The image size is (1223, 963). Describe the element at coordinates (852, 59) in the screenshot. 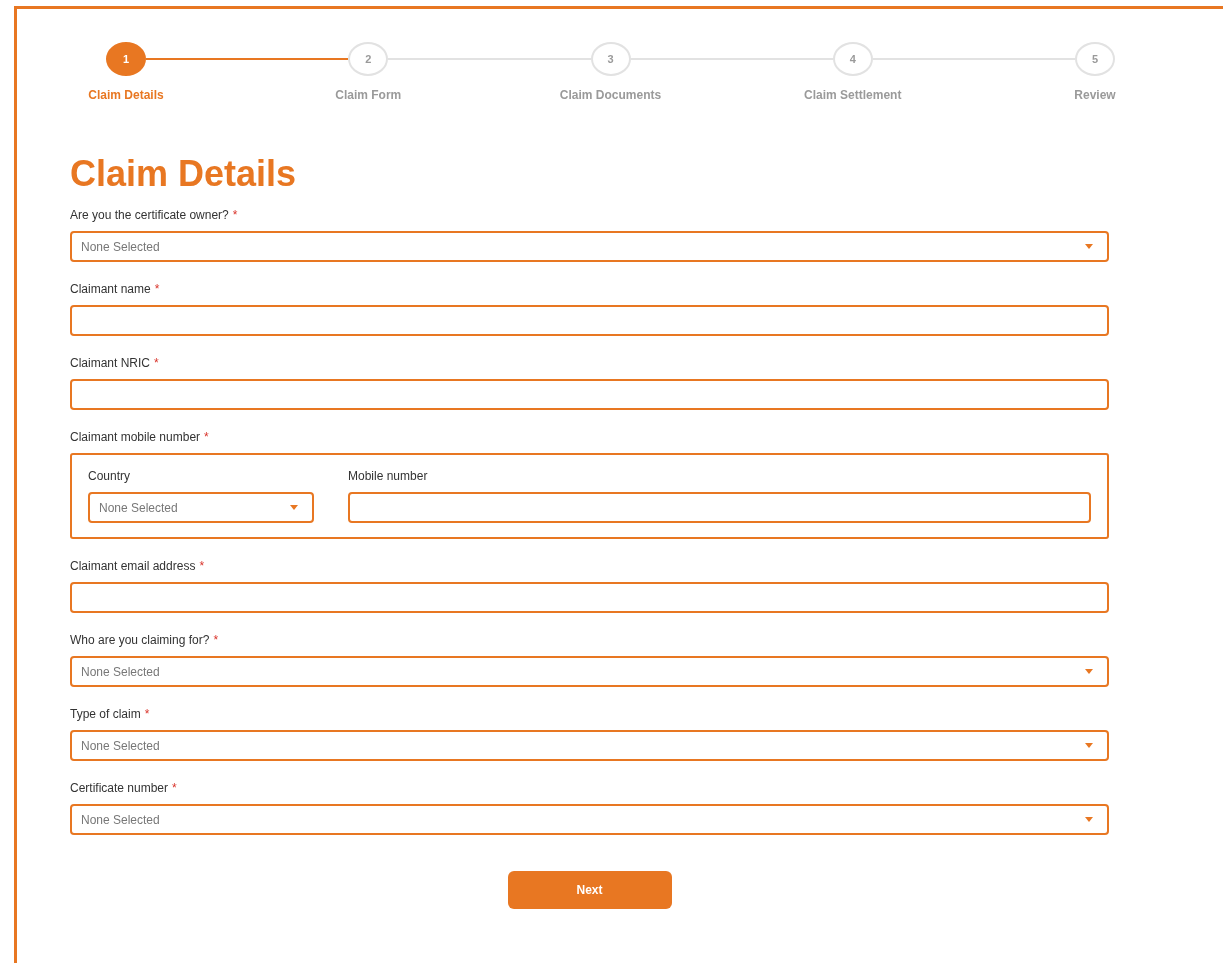

I see `step-circle: 4` at that location.